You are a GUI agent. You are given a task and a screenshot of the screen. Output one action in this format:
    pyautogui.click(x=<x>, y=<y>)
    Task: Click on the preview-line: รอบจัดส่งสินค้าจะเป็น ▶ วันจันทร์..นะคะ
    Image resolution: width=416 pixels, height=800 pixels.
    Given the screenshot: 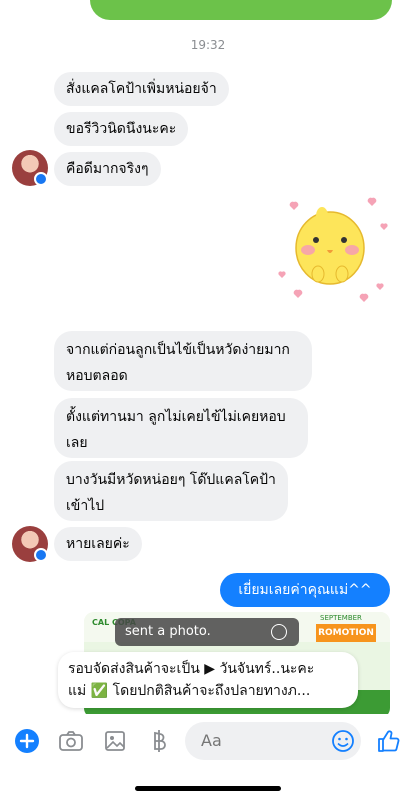 What is the action you would take?
    pyautogui.click(x=191, y=669)
    